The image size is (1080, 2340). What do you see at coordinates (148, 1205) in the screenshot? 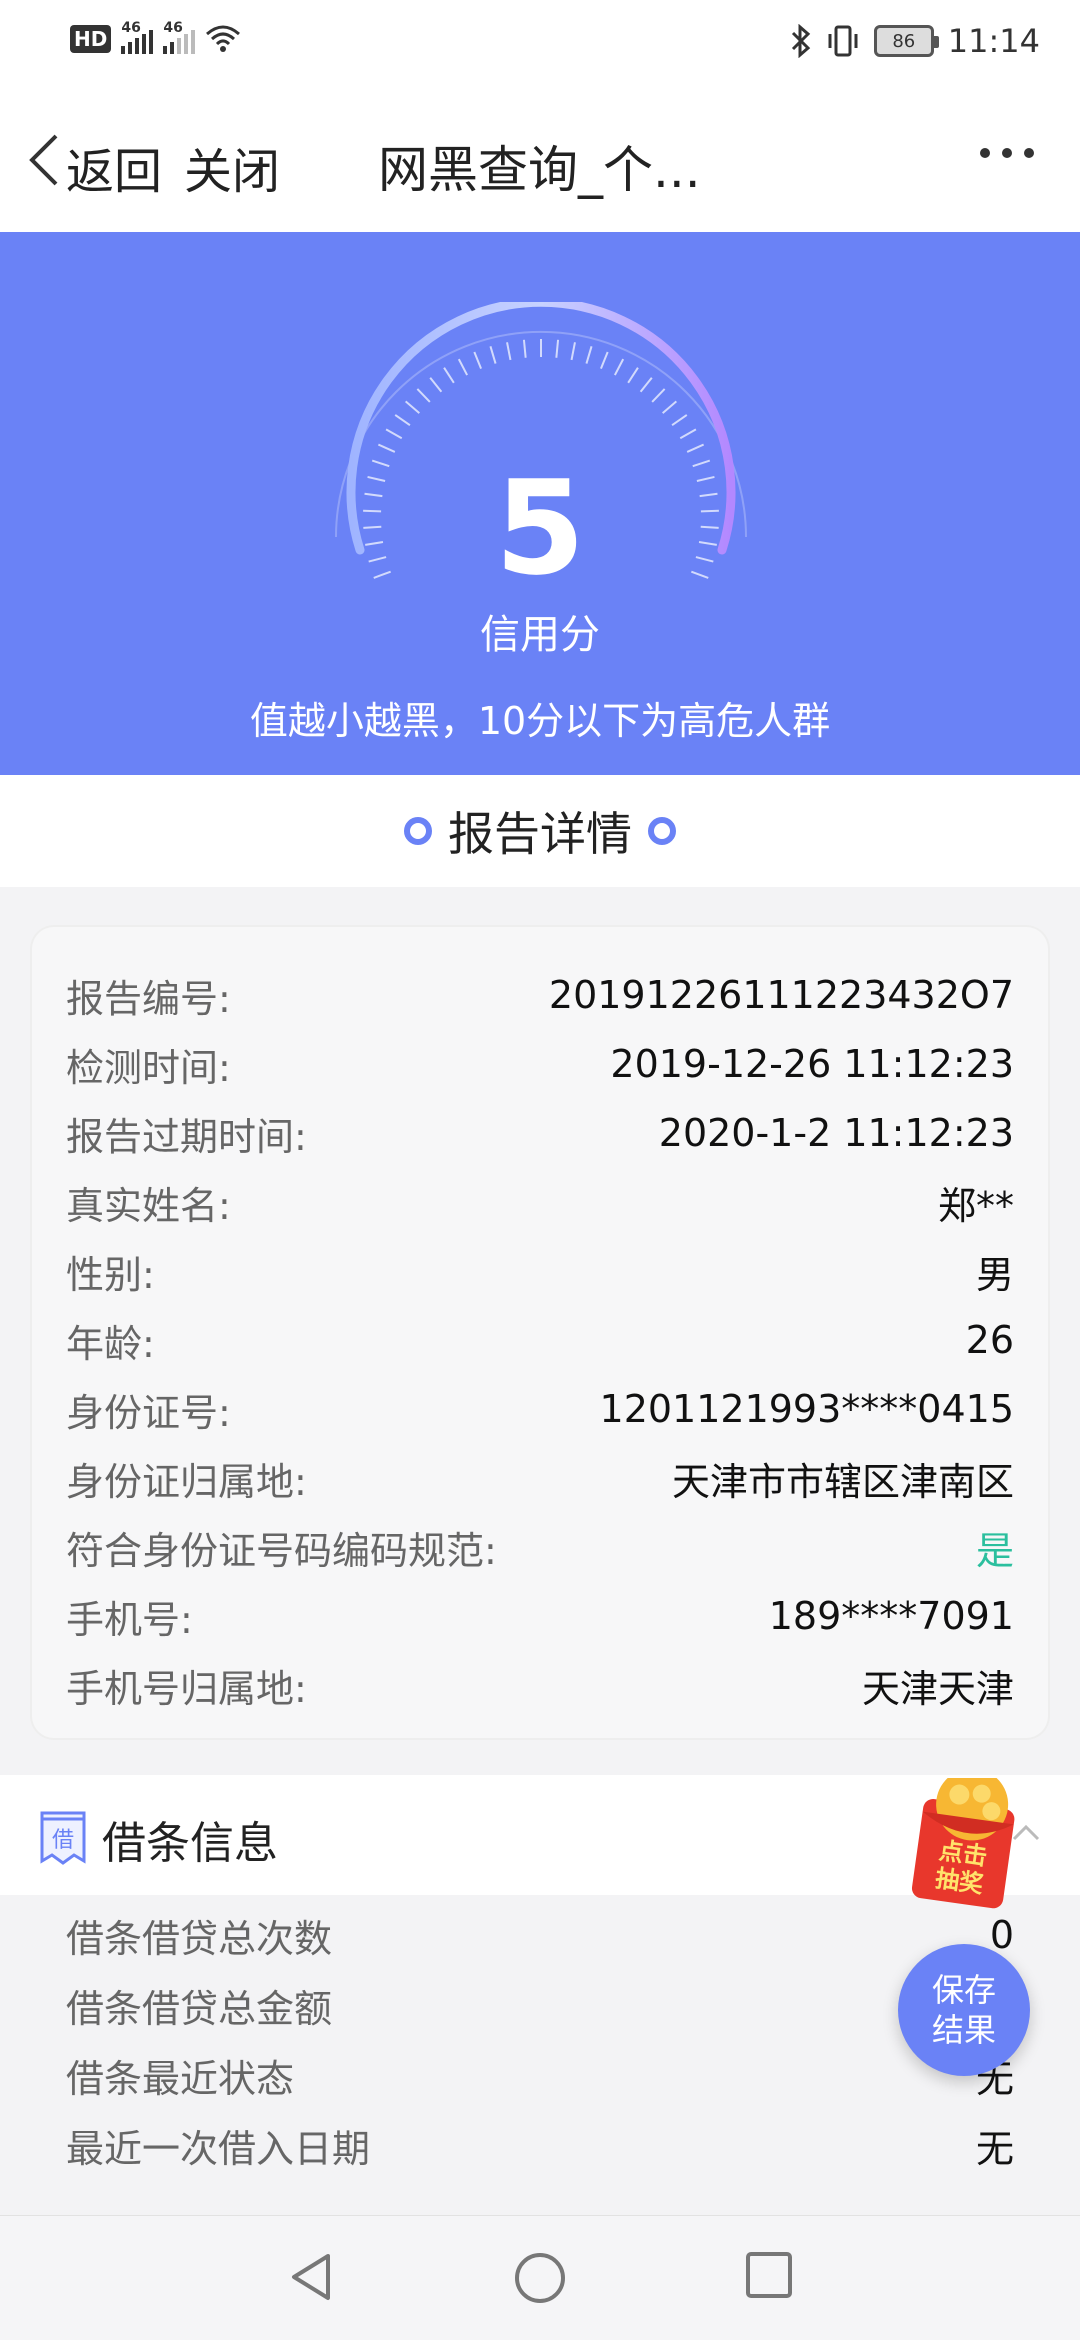
I see `row-label: 真实姓名:` at bounding box center [148, 1205].